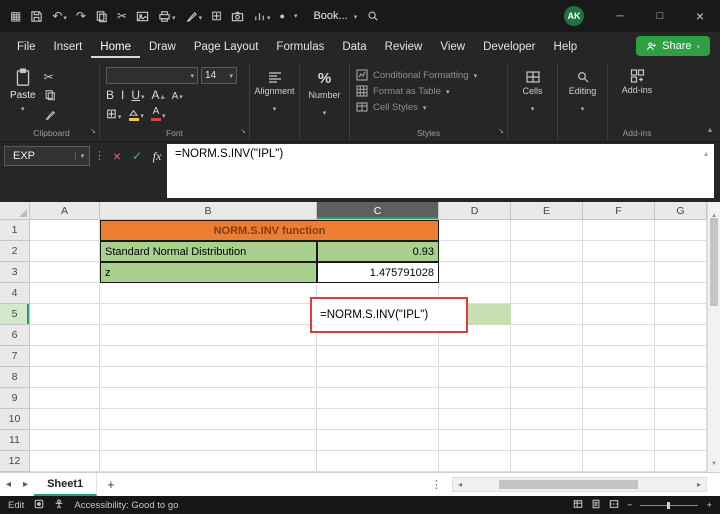 This screenshot has width=720, height=514. What do you see at coordinates (475, 398) in the screenshot?
I see `cell-d9` at bounding box center [475, 398].